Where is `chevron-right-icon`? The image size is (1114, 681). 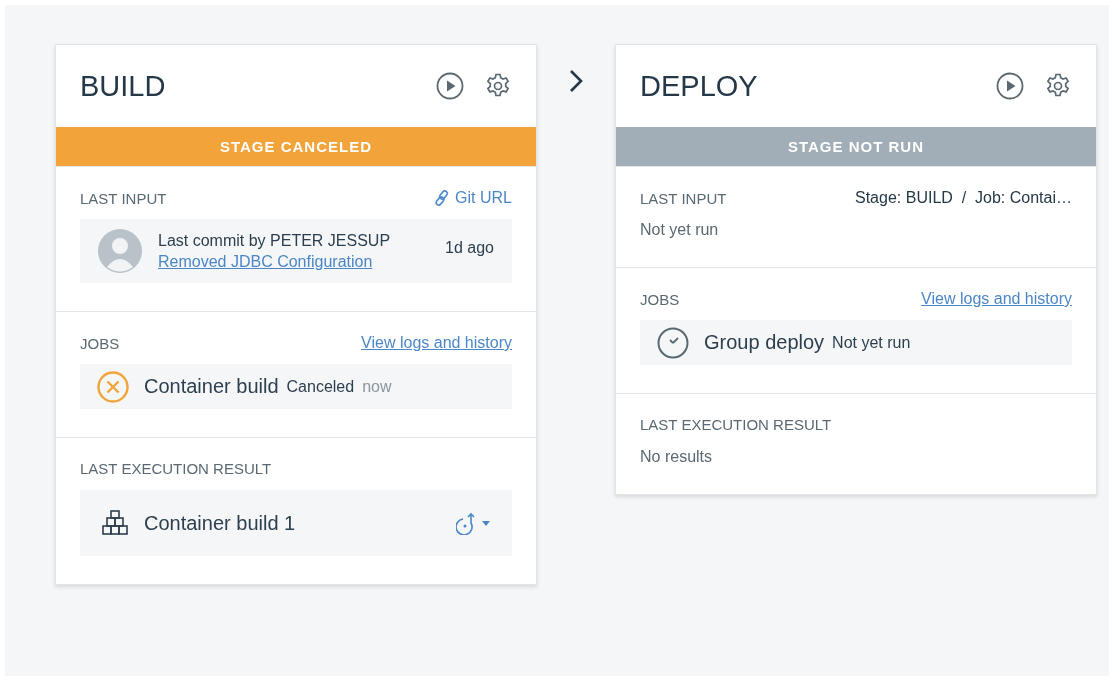
chevron-right-icon is located at coordinates (576, 81).